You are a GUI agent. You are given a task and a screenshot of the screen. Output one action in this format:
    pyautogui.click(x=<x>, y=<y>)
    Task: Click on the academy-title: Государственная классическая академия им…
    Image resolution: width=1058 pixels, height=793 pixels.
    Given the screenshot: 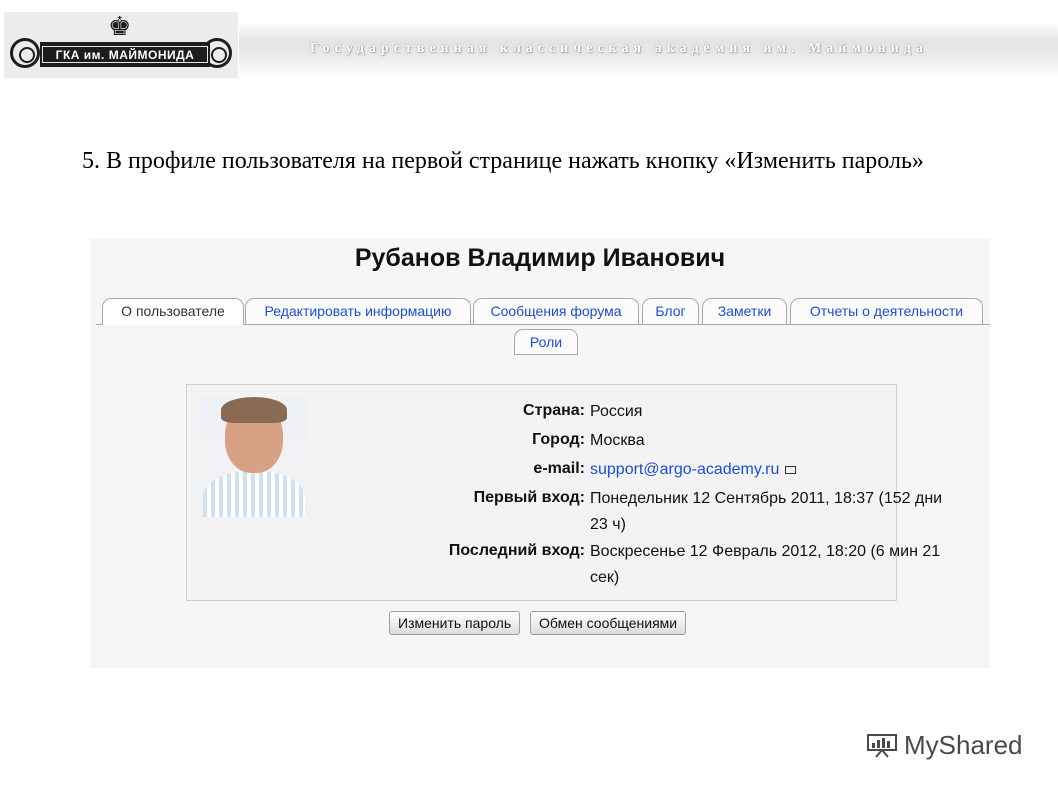 What is the action you would take?
    pyautogui.click(x=619, y=48)
    